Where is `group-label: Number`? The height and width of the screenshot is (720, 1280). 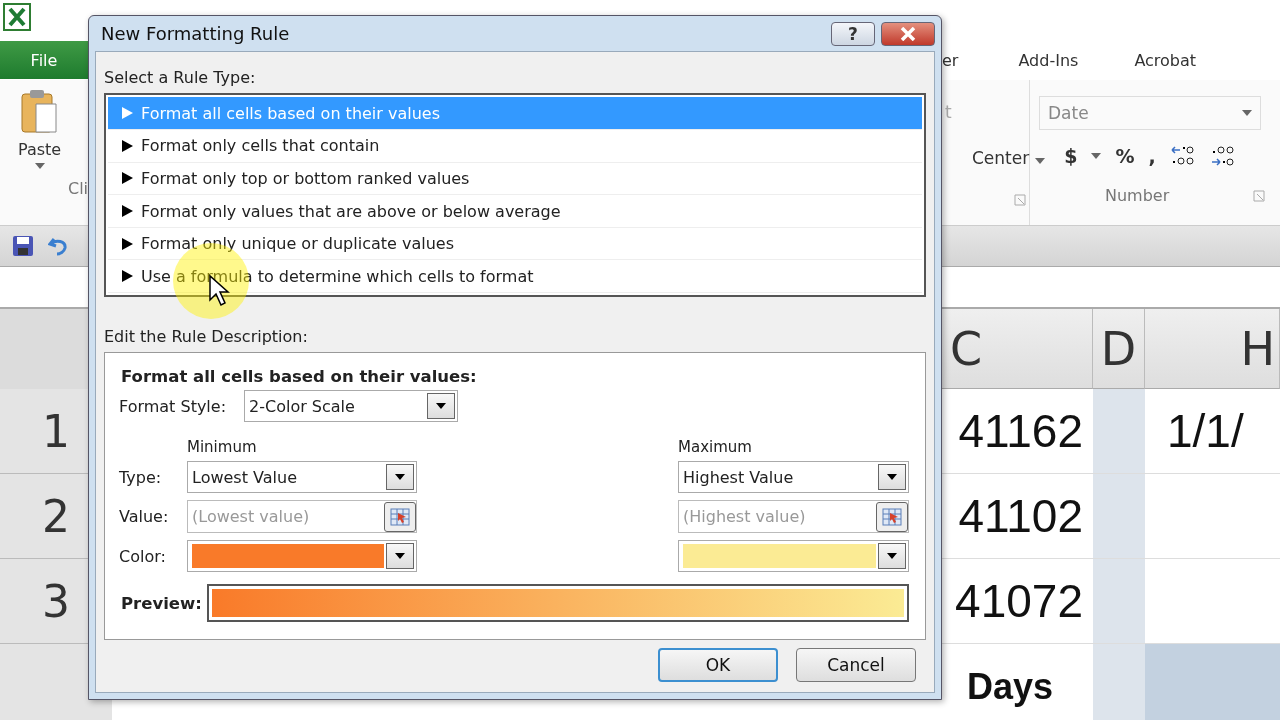 group-label: Number is located at coordinates (1137, 195).